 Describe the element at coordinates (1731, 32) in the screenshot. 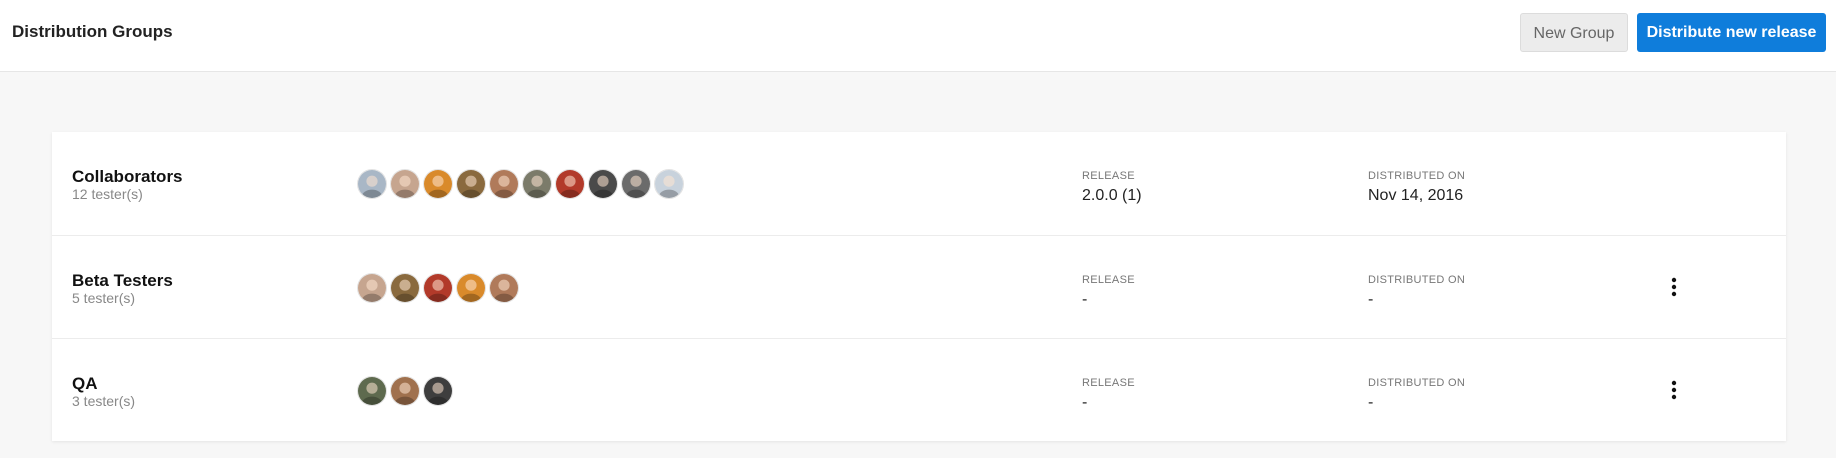

I see `distribute-new-release-button: Distribute new release` at that location.